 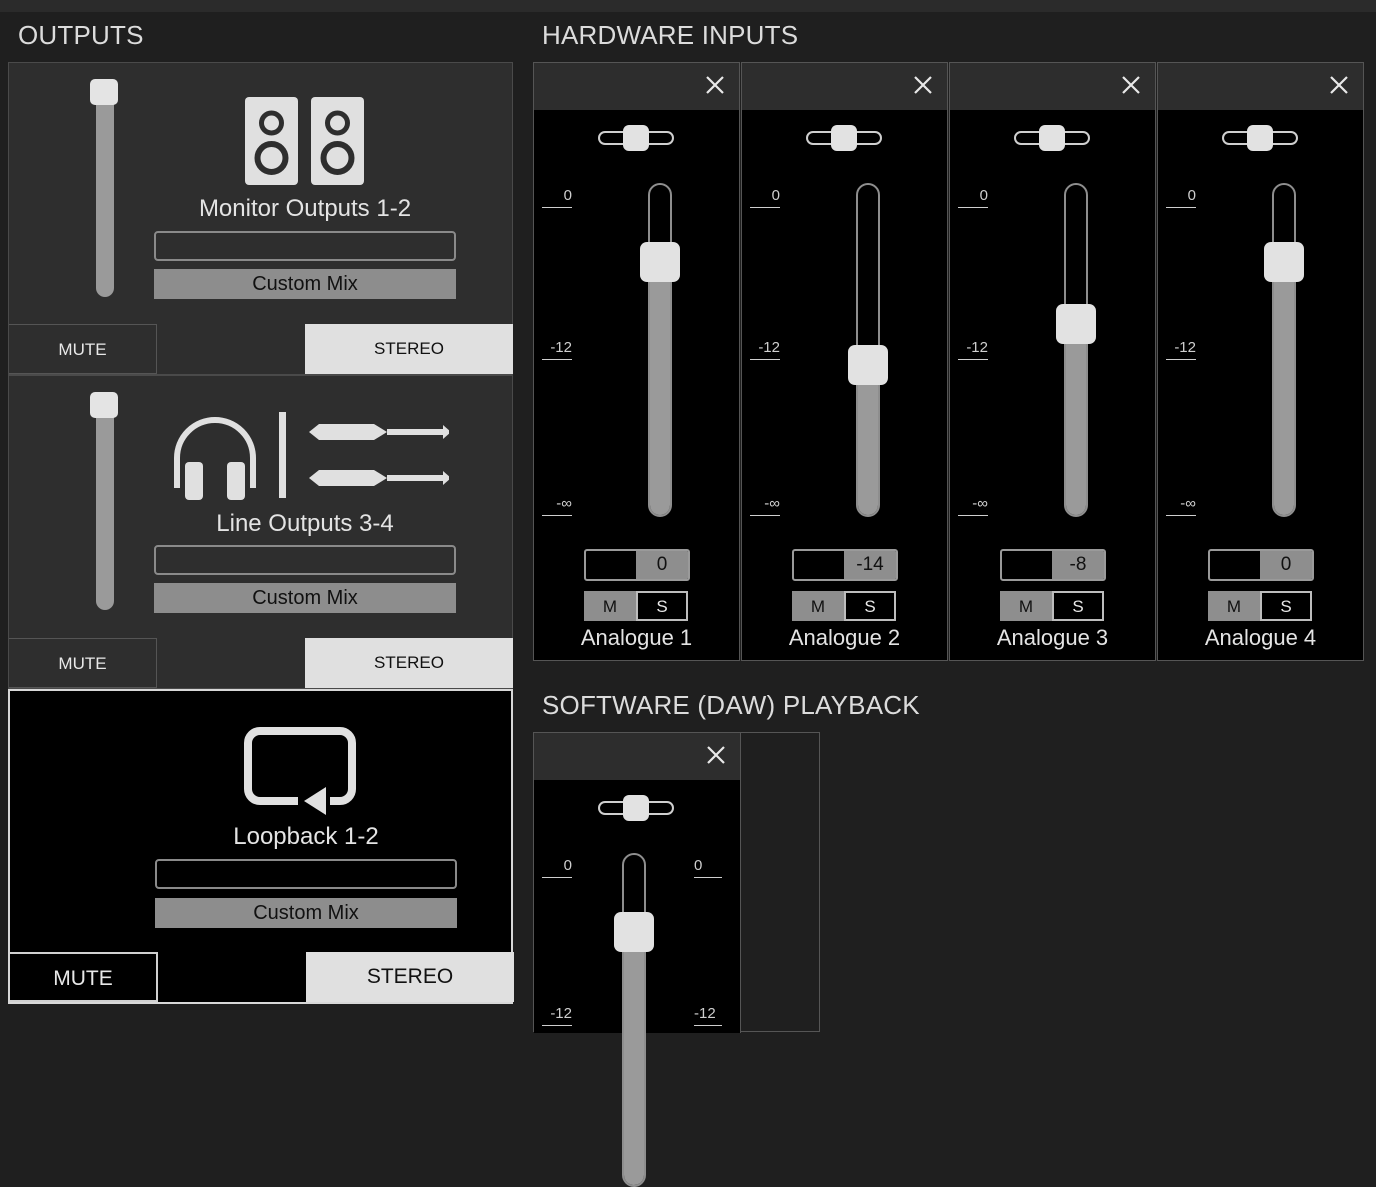 What do you see at coordinates (845, 565) in the screenshot?
I see `gain-value-field: -14` at bounding box center [845, 565].